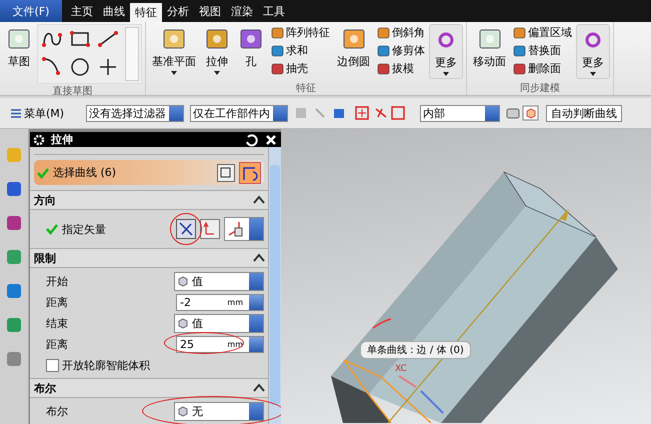  Describe the element at coordinates (239, 113) in the screenshot. I see `filter-dropdown: 仅在工作部件内` at that location.